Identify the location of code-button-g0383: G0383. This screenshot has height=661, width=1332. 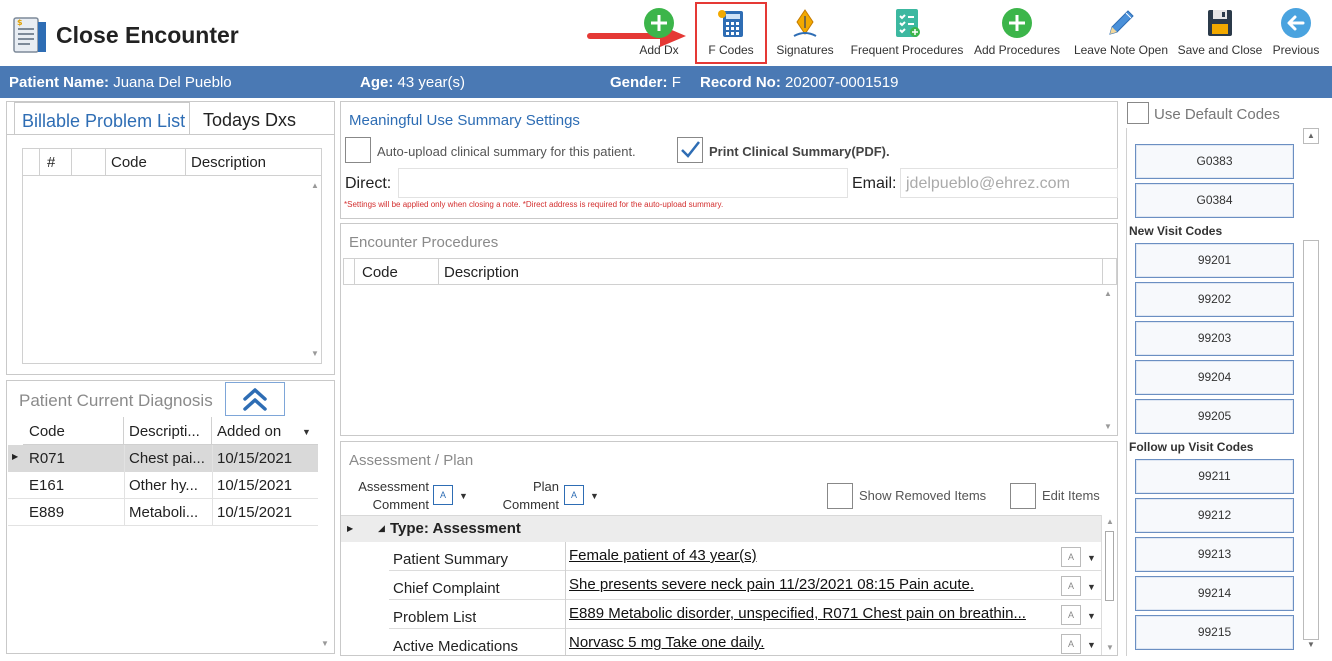
(1214, 161).